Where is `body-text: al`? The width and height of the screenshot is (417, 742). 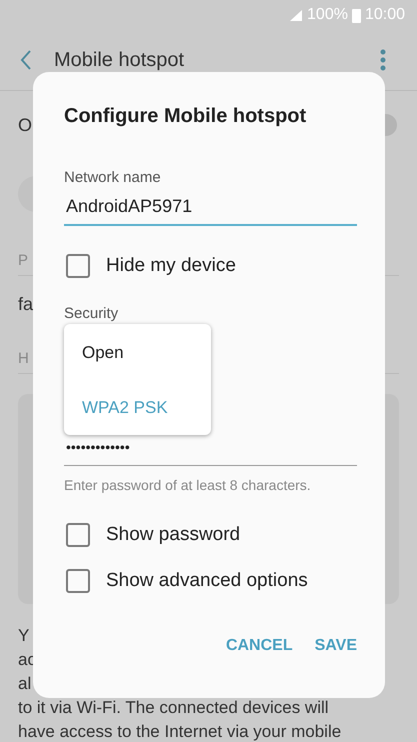 body-text: al is located at coordinates (25, 684).